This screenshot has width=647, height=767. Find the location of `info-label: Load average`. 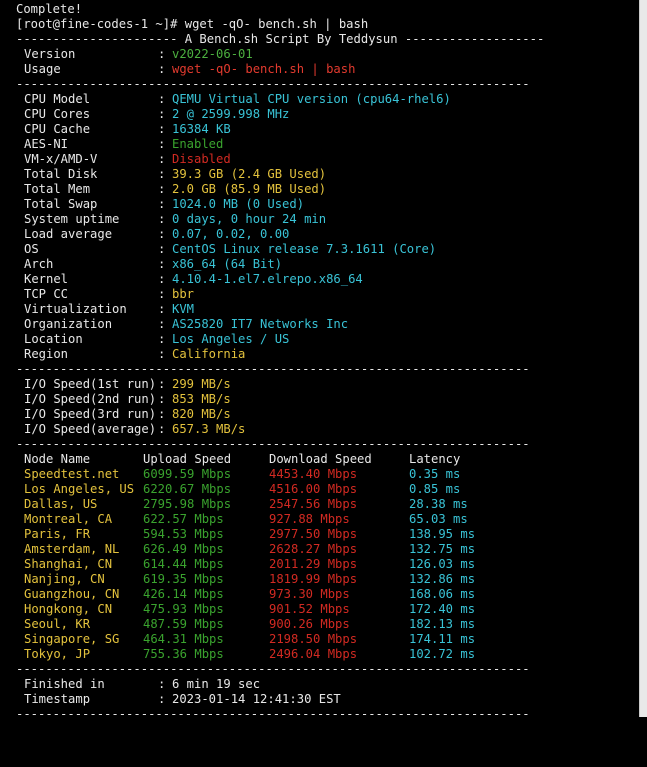

info-label: Load average is located at coordinates (68, 234).